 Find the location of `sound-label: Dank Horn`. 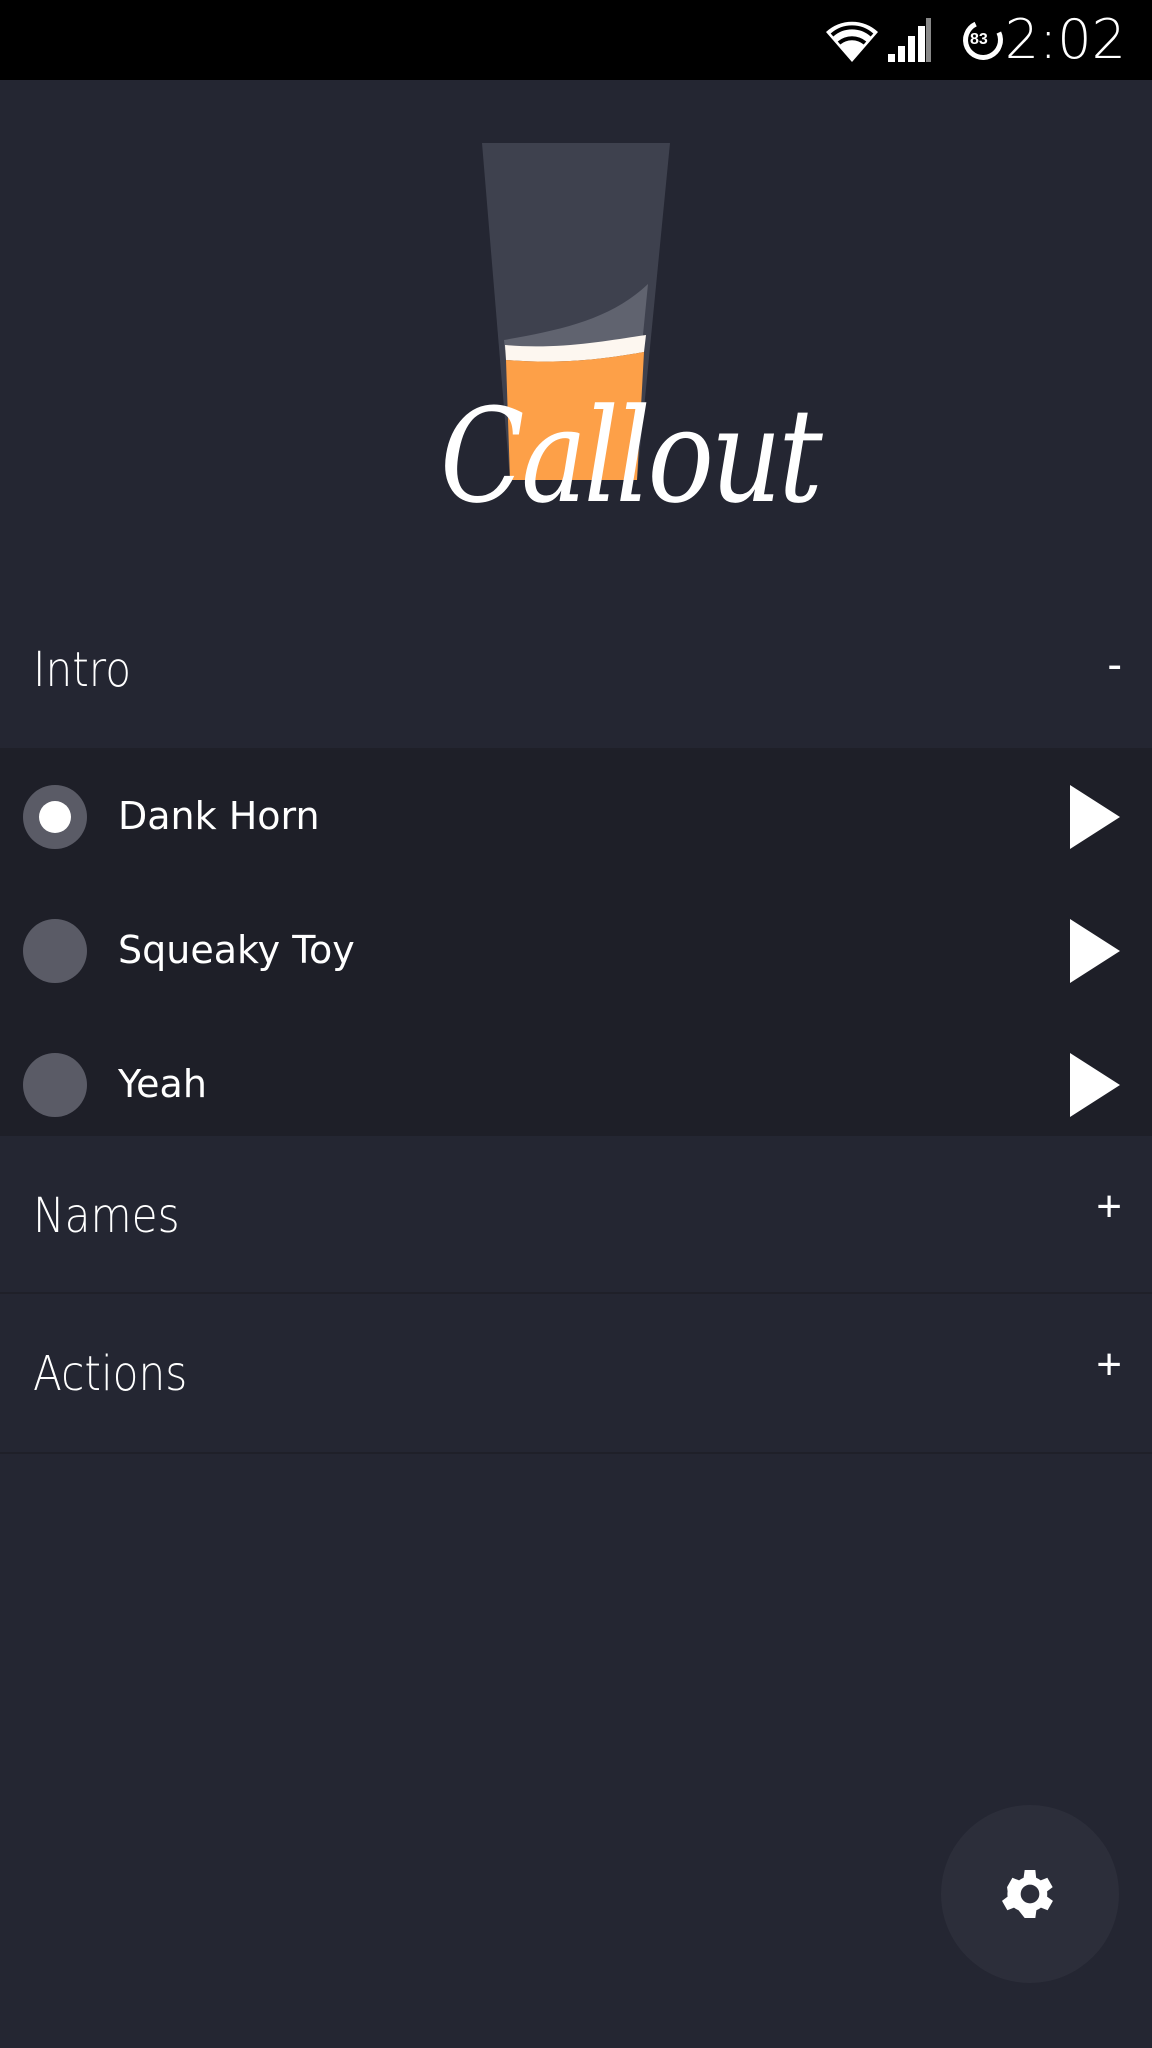

sound-label: Dank Horn is located at coordinates (219, 816).